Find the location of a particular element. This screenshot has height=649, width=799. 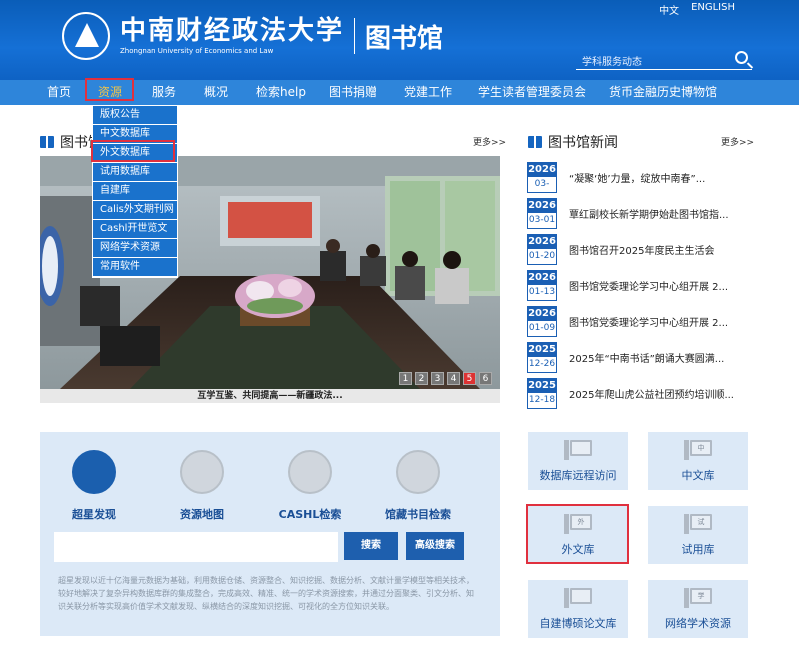

news-month-day: 03- is located at coordinates (542, 184).